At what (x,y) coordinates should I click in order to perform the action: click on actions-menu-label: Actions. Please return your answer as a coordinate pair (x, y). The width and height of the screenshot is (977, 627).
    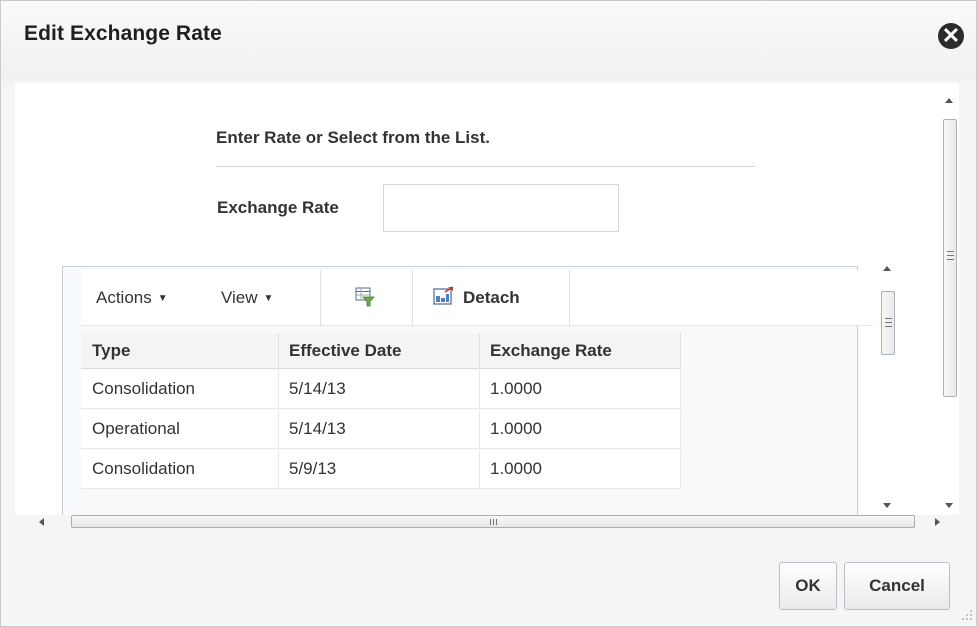
    Looking at the image, I should click on (124, 297).